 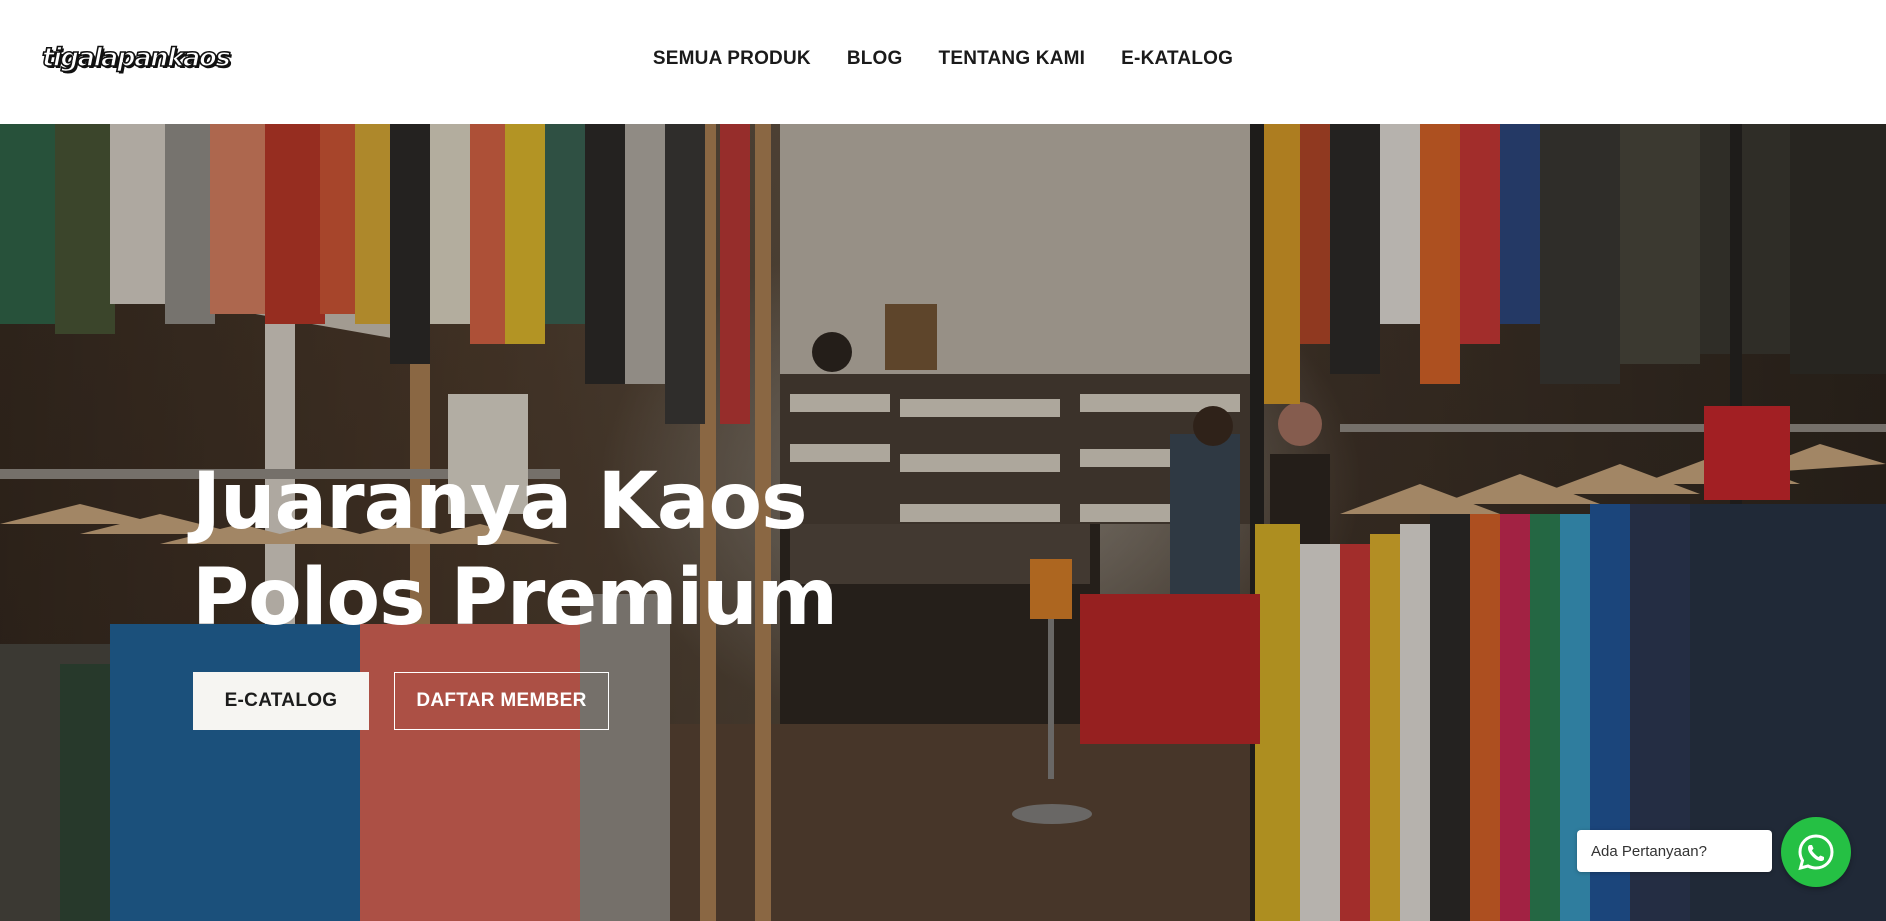 I want to click on hero-headline: Juaranya Kaos Polos Premium, so click(x=552, y=550).